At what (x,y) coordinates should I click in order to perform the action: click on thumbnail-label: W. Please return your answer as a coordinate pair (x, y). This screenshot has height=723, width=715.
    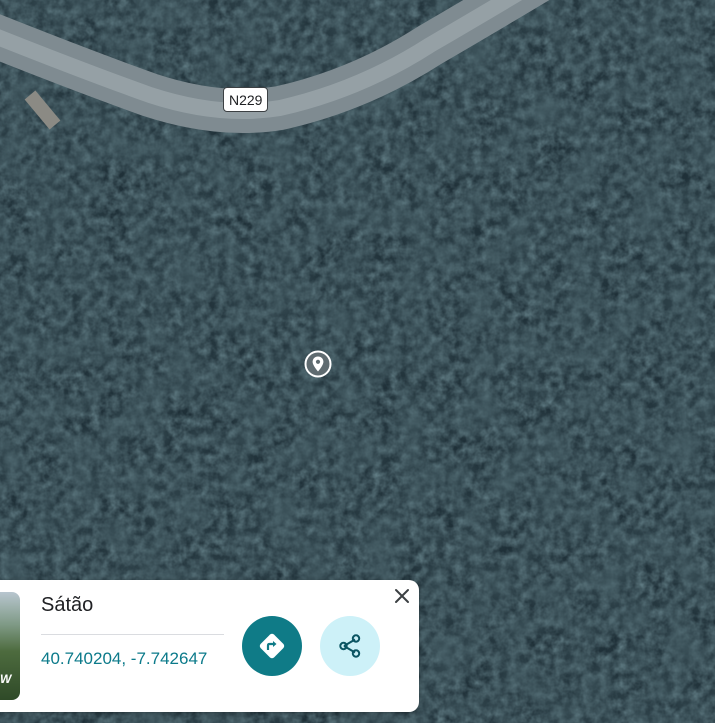
    Looking at the image, I should click on (6, 679).